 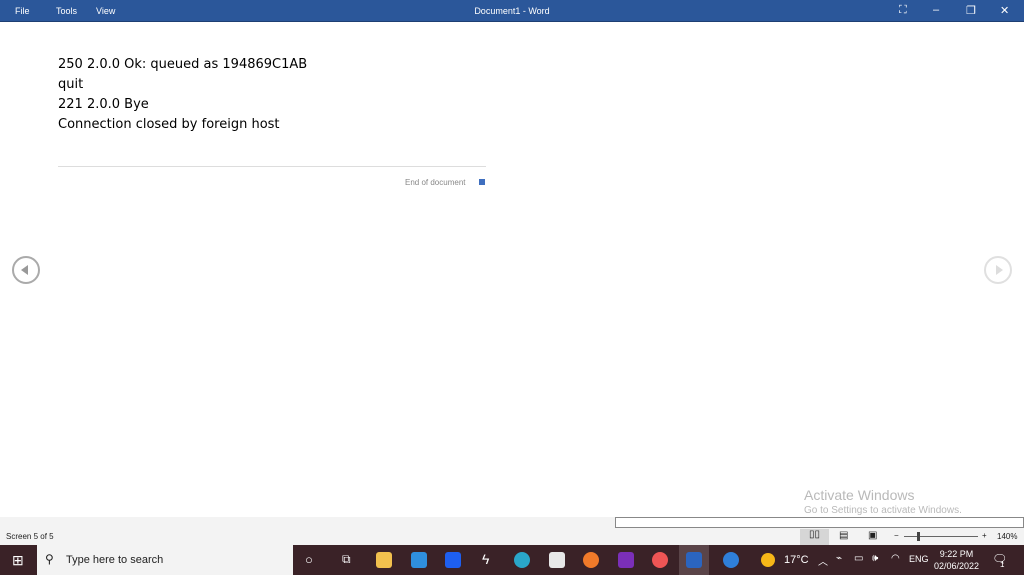 What do you see at coordinates (957, 566) in the screenshot?
I see `clock-date: 02/06/2022` at bounding box center [957, 566].